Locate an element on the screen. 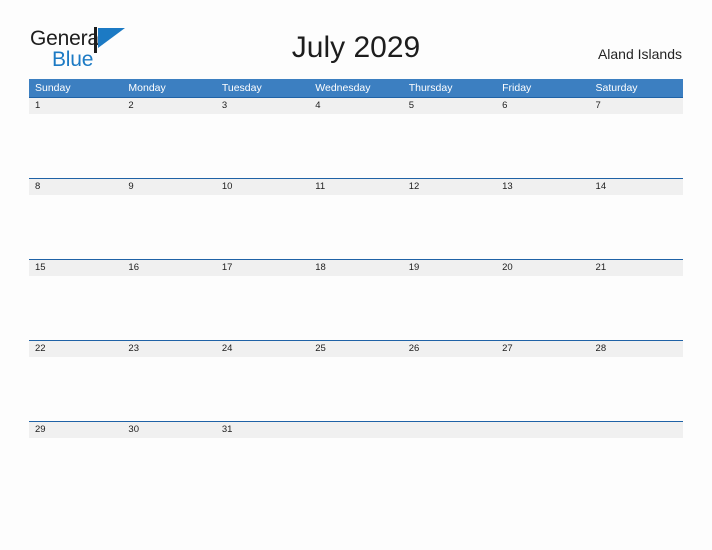 The image size is (712, 550). week-date-band: 15 16 17 18 19 20 21 is located at coordinates (356, 267).